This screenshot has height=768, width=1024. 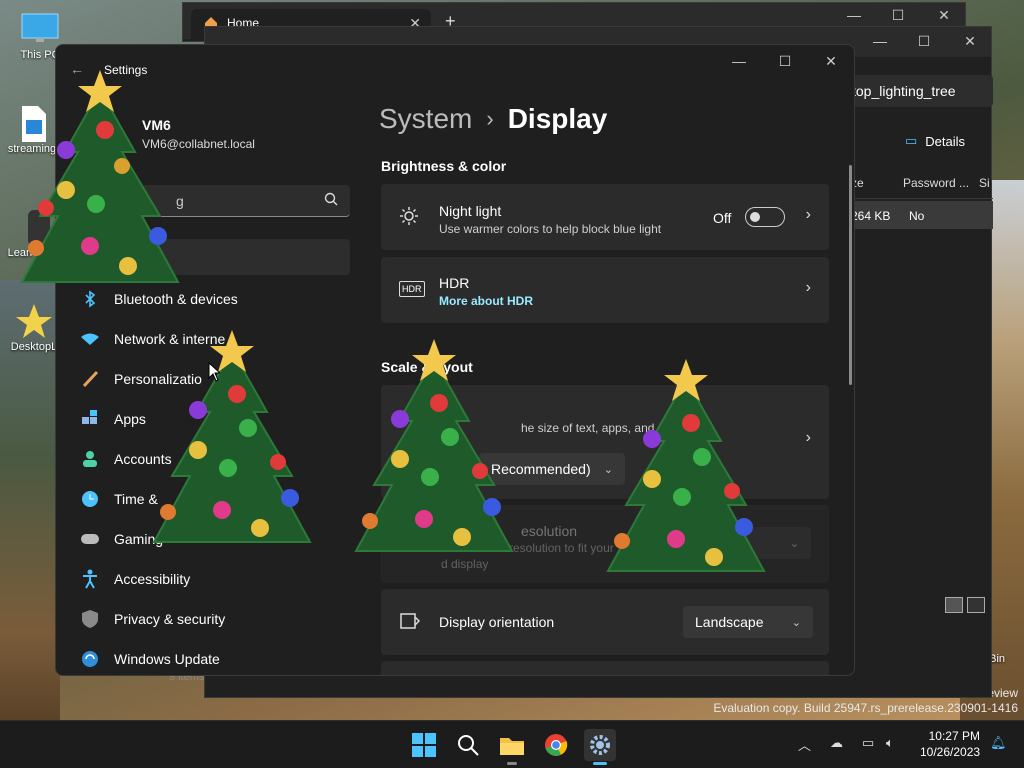 I want to click on user-email: VM6@collabnet.local, so click(x=198, y=144).